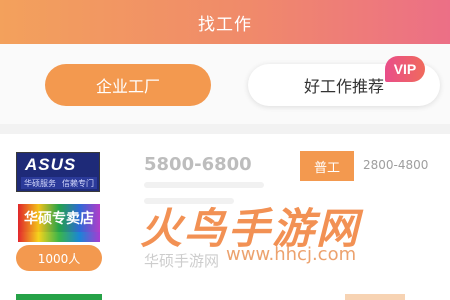  I want to click on company-size-badge: 1000人, so click(59, 258).